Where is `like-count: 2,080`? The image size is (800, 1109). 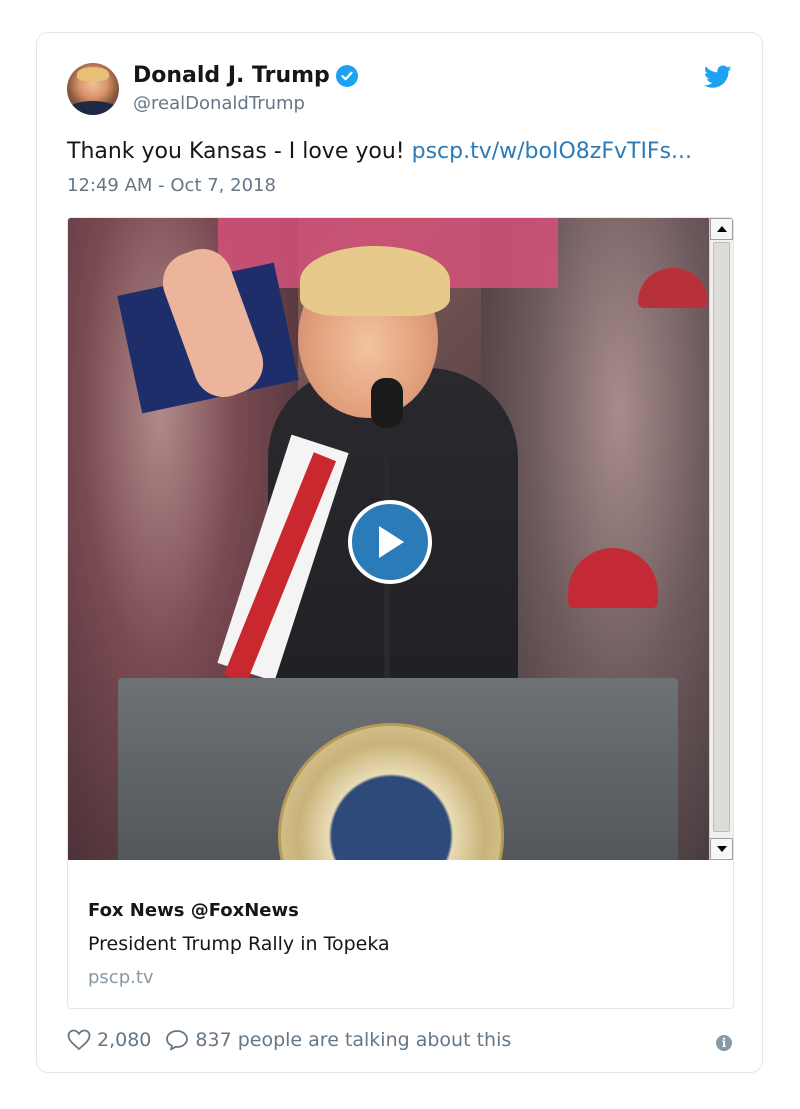 like-count: 2,080 is located at coordinates (124, 1040).